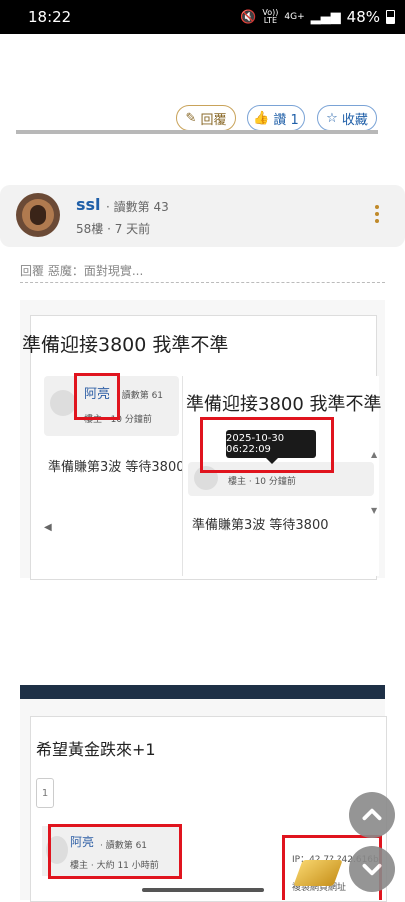 The image size is (405, 902). Describe the element at coordinates (374, 454) in the screenshot. I see `embedded-scroll-up-icon: ▲` at that location.